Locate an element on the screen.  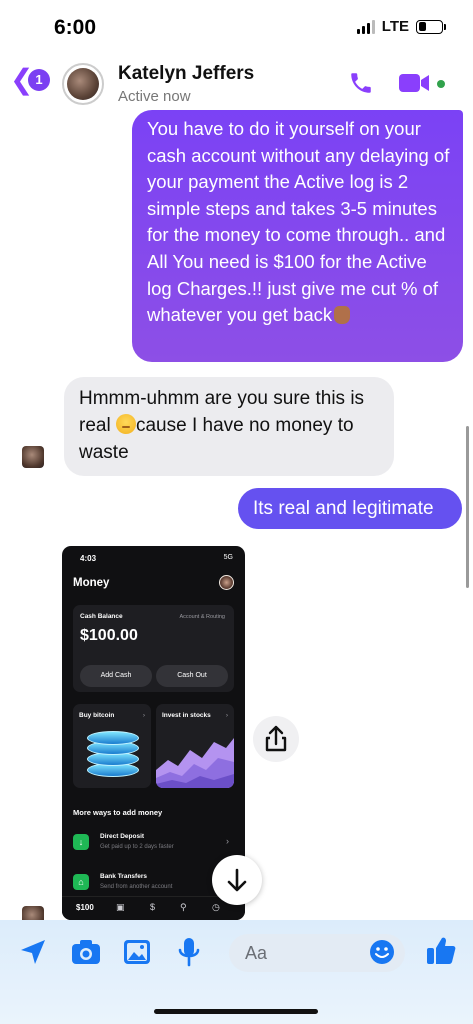
shot-more-ways-heading: More ways to add money is located at coordinates (118, 812).